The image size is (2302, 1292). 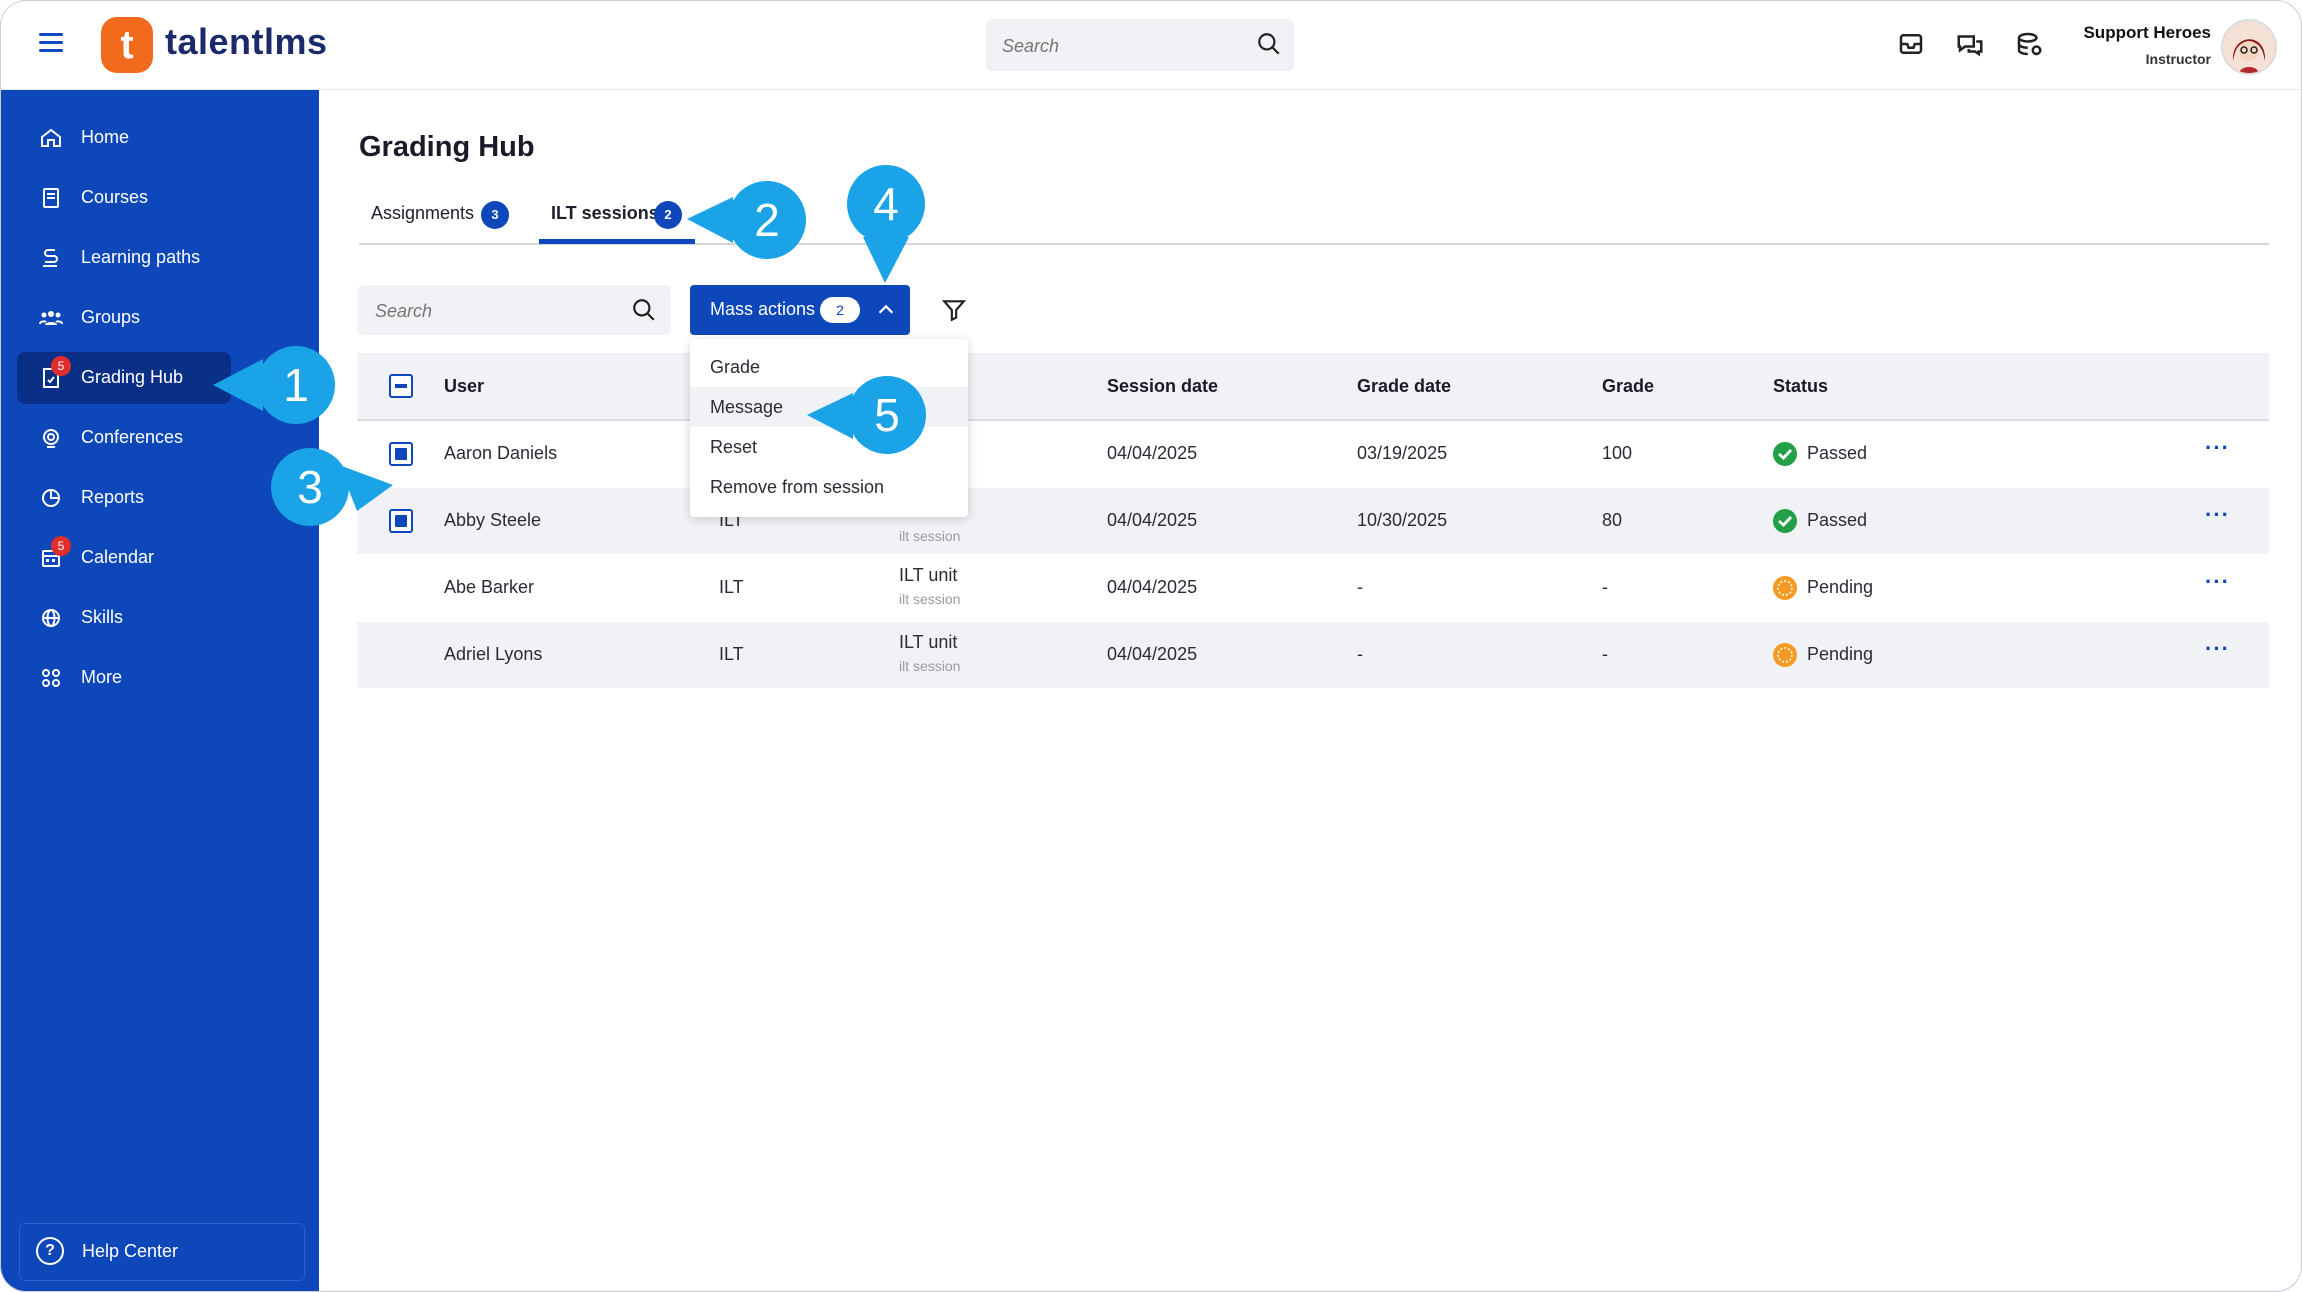 What do you see at coordinates (710, 220) in the screenshot?
I see `callout-2-pointer` at bounding box center [710, 220].